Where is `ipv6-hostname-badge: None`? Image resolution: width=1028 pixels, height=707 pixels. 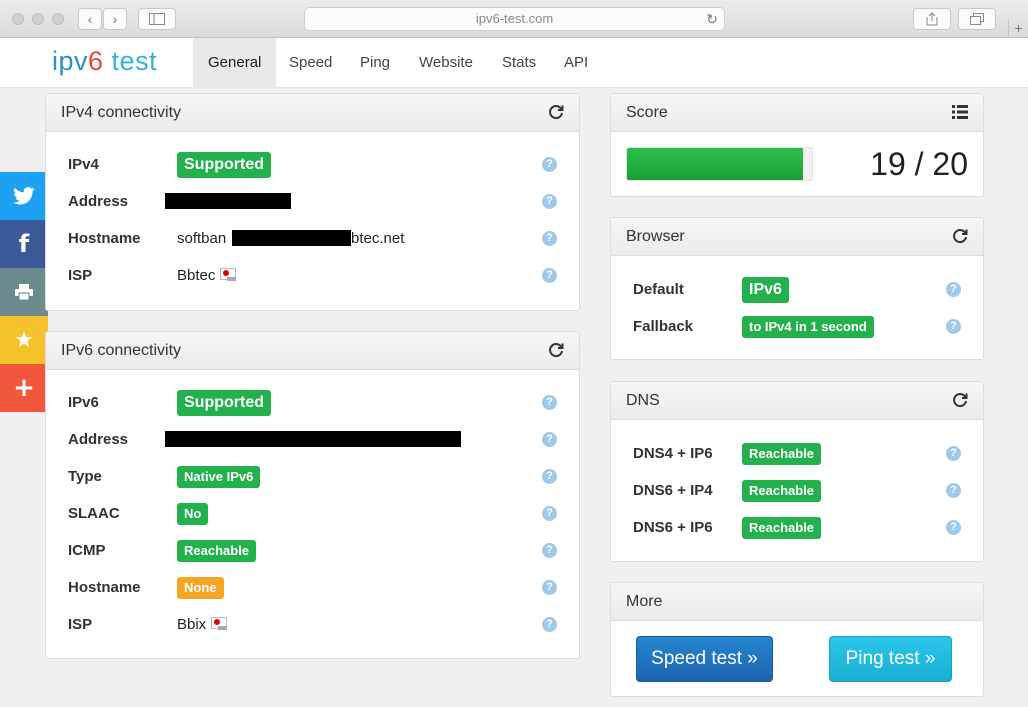 ipv6-hostname-badge: None is located at coordinates (200, 588).